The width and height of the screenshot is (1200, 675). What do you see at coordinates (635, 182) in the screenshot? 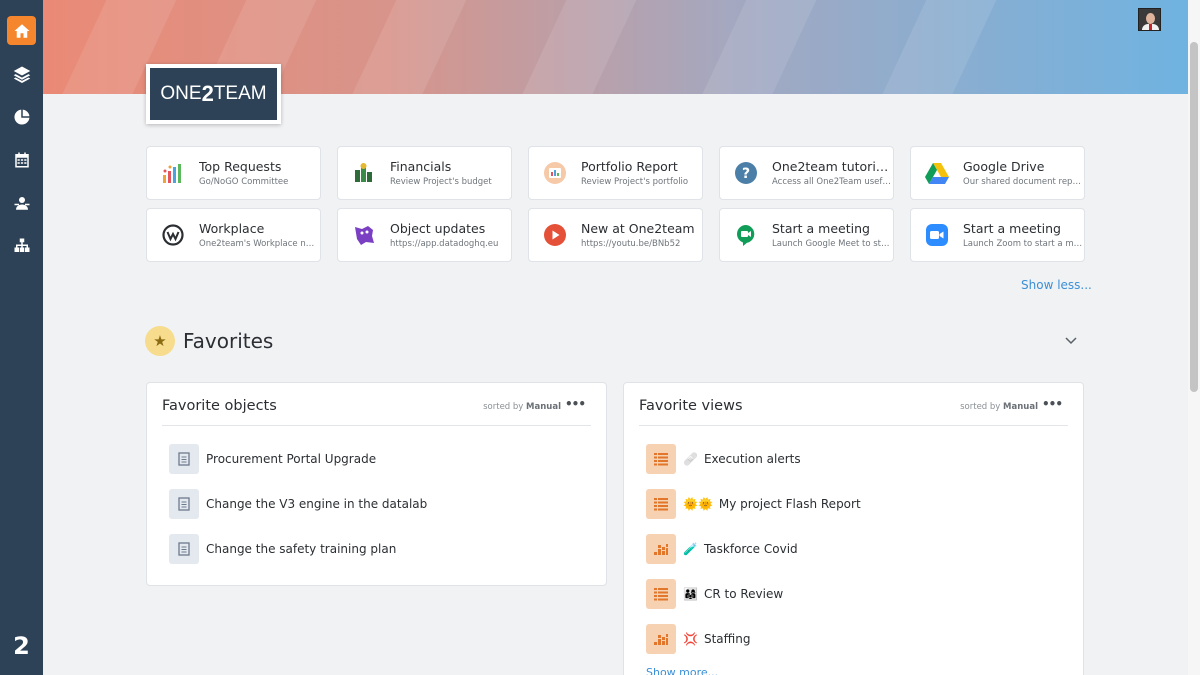
I see `shortcut-subtitle: Review Project's portfolio` at bounding box center [635, 182].